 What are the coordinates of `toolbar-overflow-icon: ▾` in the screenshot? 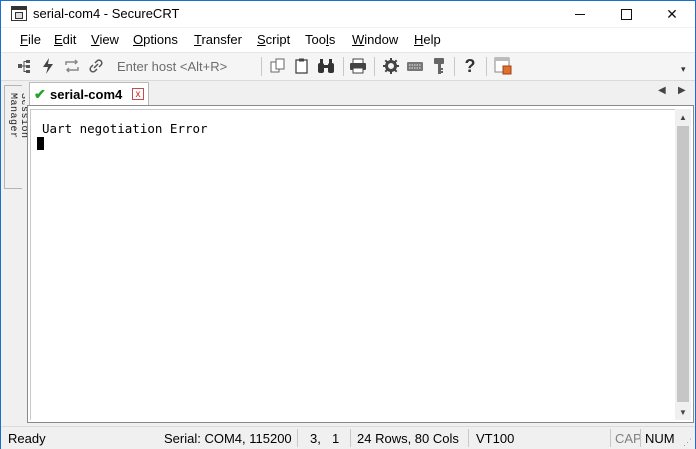 It's located at (683, 69).